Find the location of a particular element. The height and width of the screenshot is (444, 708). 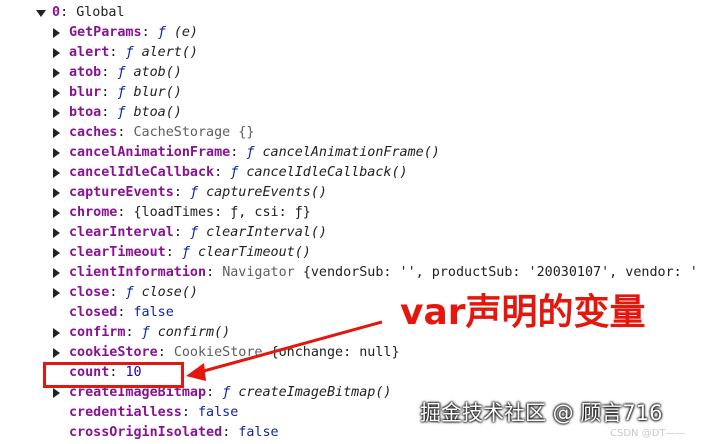

property-key: cancelIdleCallback is located at coordinates (142, 172).